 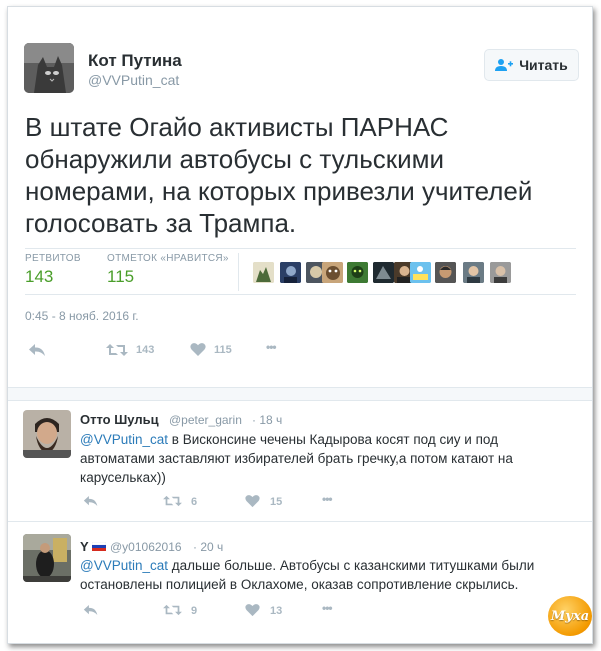 I want to click on author-handle: @VVPutin_cat, so click(x=133, y=80).